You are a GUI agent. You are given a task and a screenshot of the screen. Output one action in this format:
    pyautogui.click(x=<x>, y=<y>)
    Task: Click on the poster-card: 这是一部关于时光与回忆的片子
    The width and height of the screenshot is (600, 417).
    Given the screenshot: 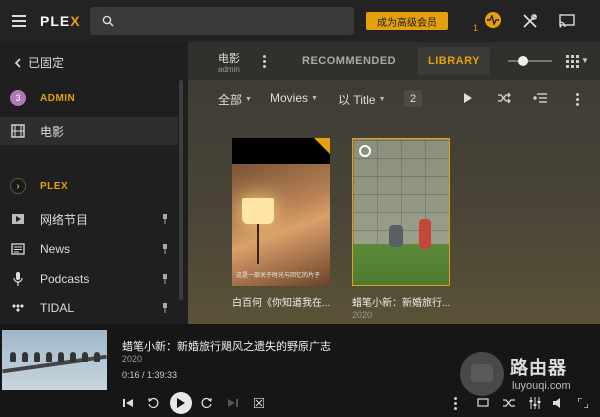 What is the action you would take?
    pyautogui.click(x=281, y=212)
    